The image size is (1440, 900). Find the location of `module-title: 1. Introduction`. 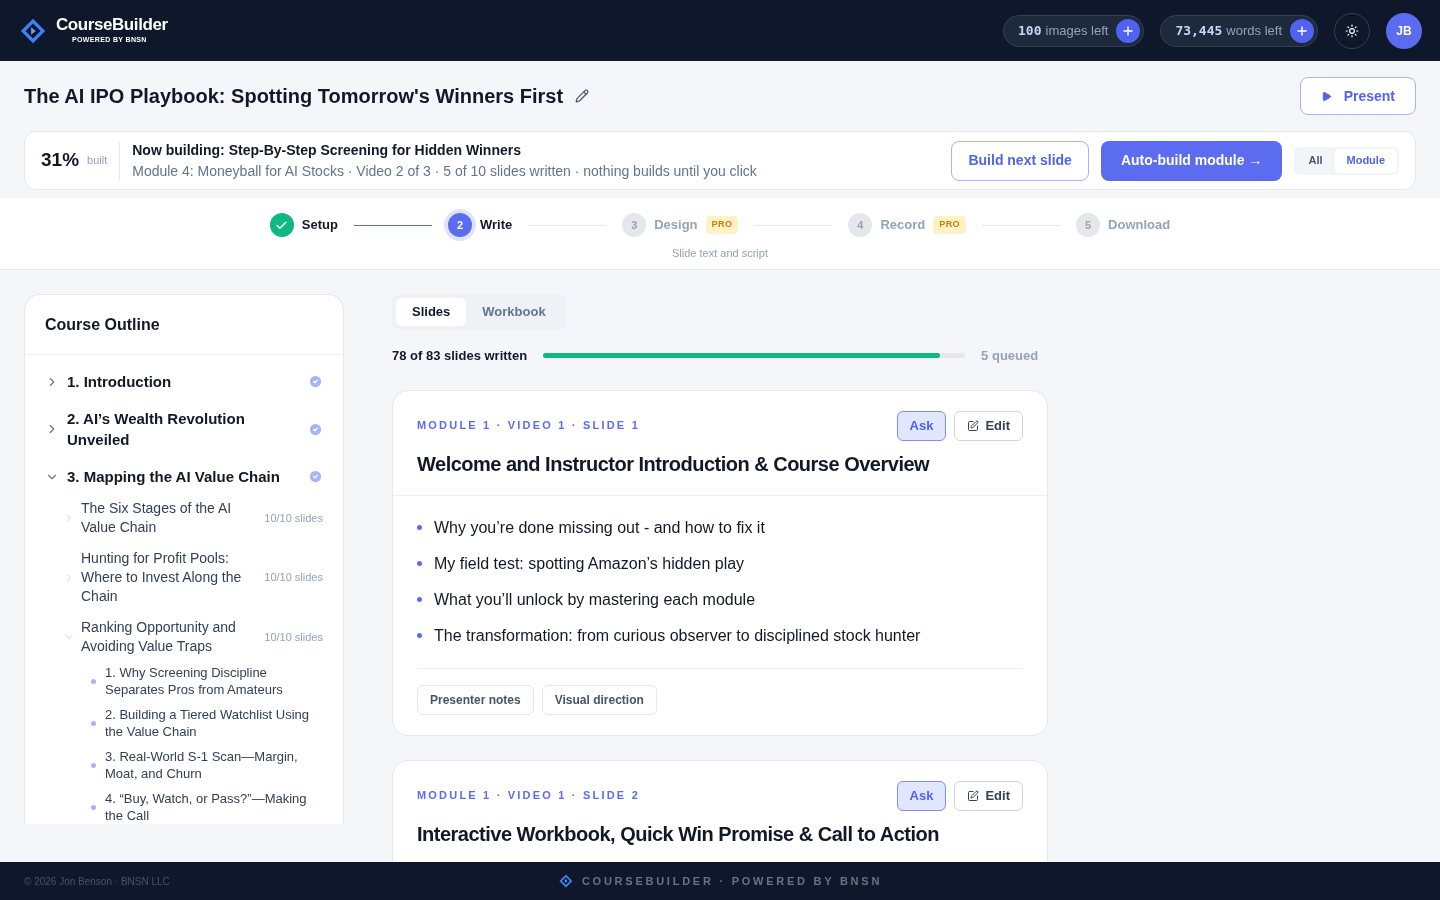

module-title: 1. Introduction is located at coordinates (120, 382).